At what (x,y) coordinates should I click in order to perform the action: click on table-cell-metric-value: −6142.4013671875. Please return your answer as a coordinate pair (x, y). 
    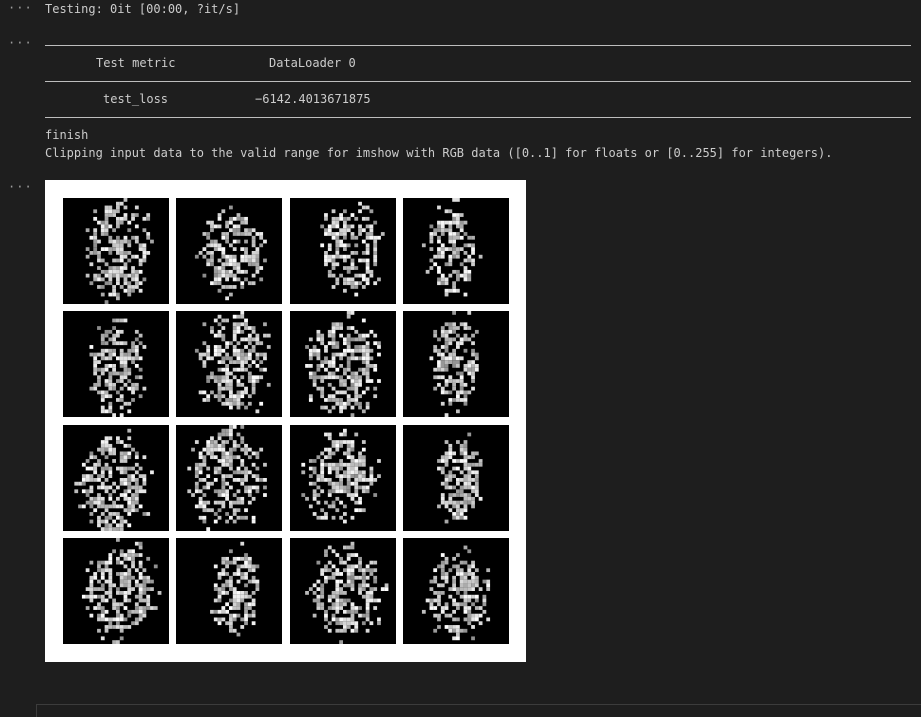
    Looking at the image, I should click on (313, 99).